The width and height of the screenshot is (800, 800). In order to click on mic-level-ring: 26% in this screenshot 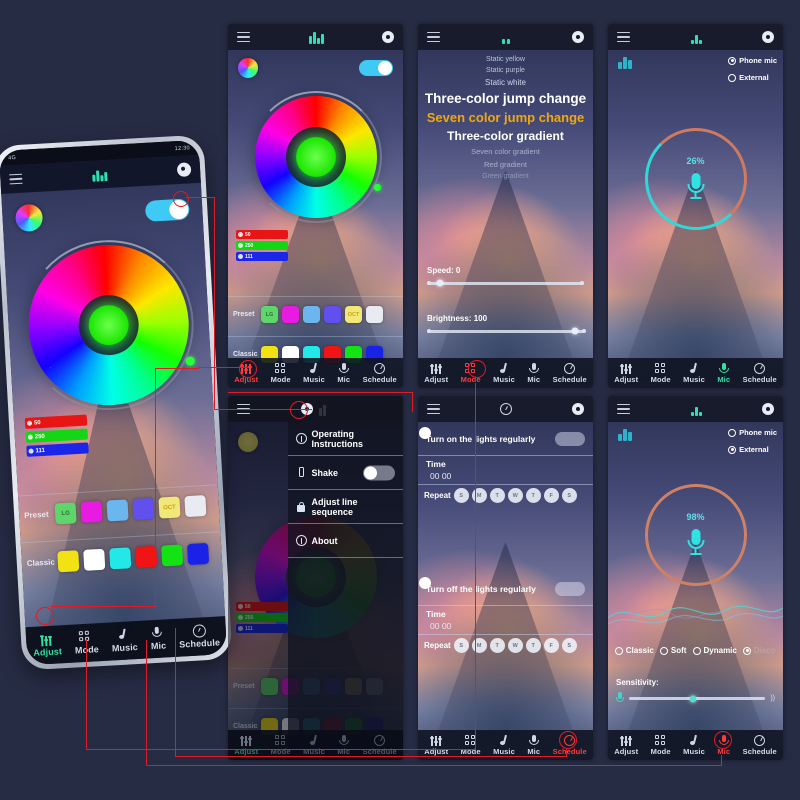, I will do `click(695, 179)`.